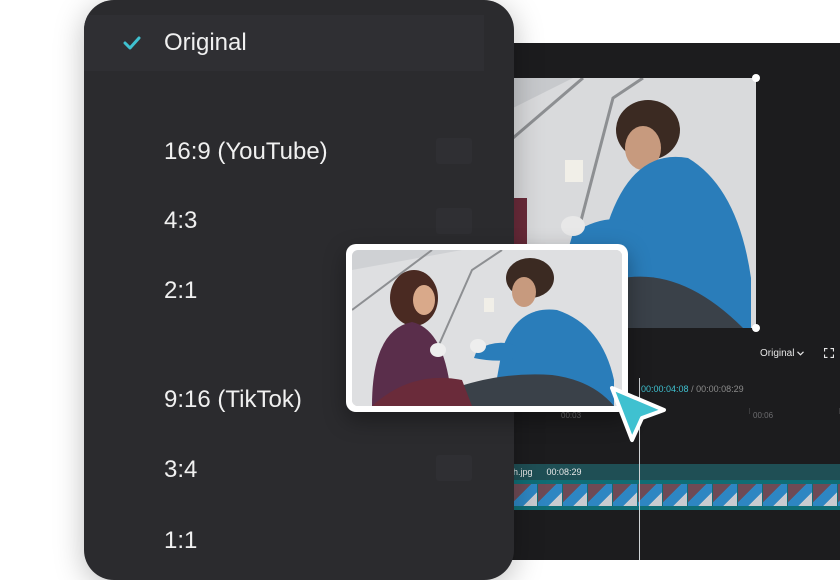  Describe the element at coordinates (284, 43) in the screenshot. I see `menu-item-original: Original` at that location.